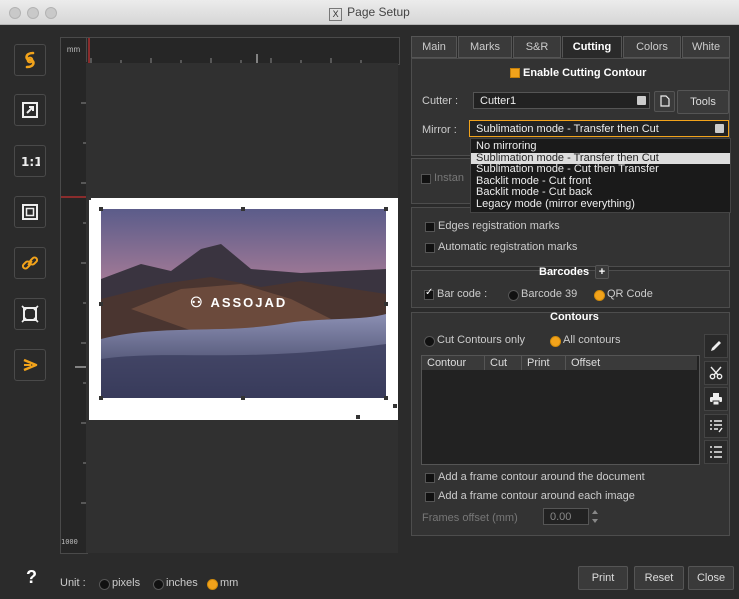 The height and width of the screenshot is (599, 739). Describe the element at coordinates (430, 248) in the screenshot. I see `automatic-registration-checkbox` at that location.